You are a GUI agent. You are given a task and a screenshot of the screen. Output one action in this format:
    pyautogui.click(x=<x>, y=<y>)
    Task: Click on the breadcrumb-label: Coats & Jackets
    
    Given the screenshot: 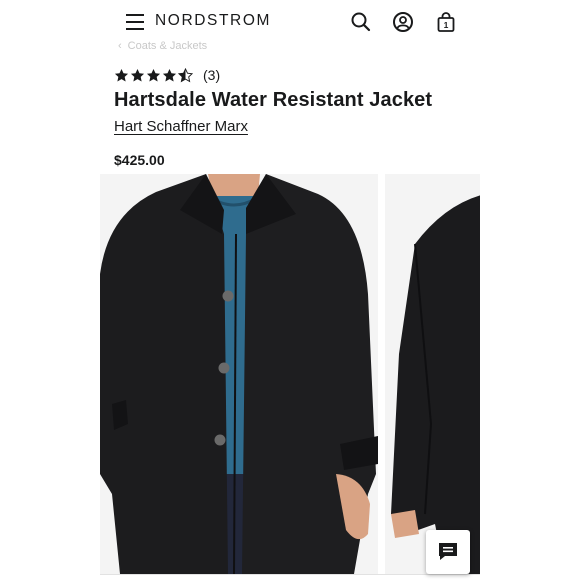 What is the action you would take?
    pyautogui.click(x=167, y=46)
    